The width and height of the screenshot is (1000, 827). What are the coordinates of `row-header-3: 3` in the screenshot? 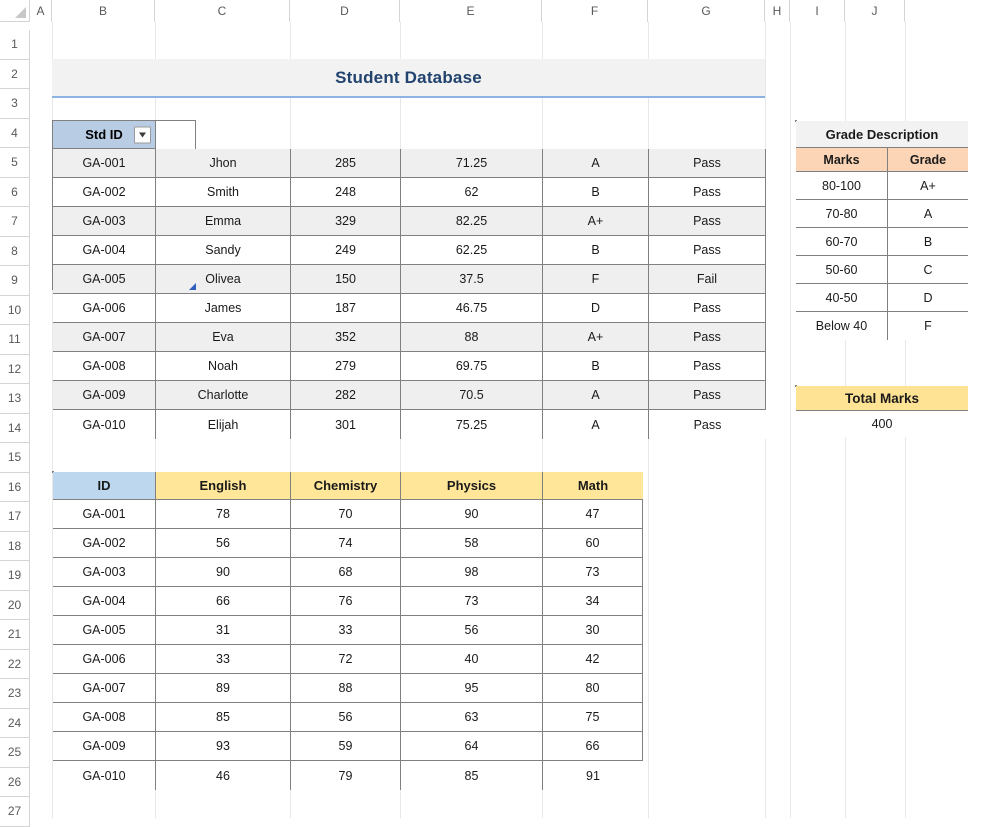 It's located at (15, 104).